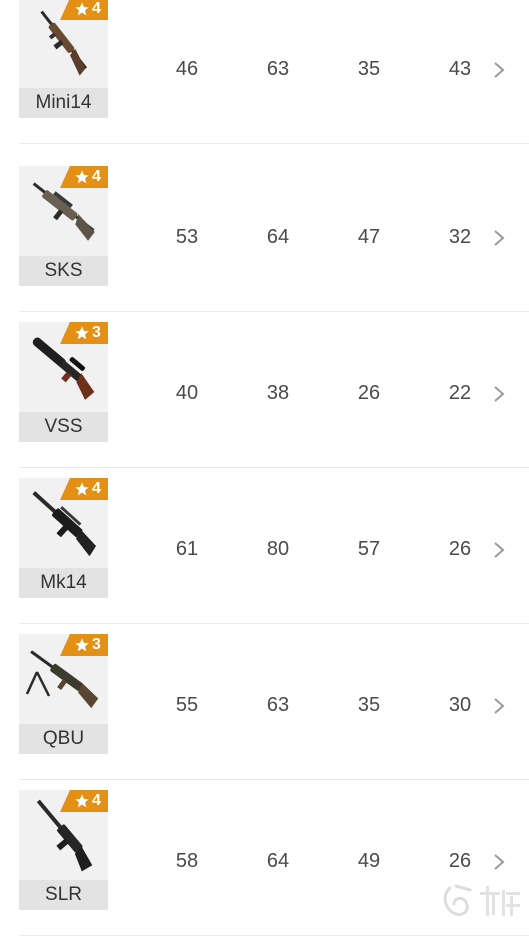 This screenshot has height=936, width=529. What do you see at coordinates (63, 103) in the screenshot?
I see `weapon-name: Mini14` at bounding box center [63, 103].